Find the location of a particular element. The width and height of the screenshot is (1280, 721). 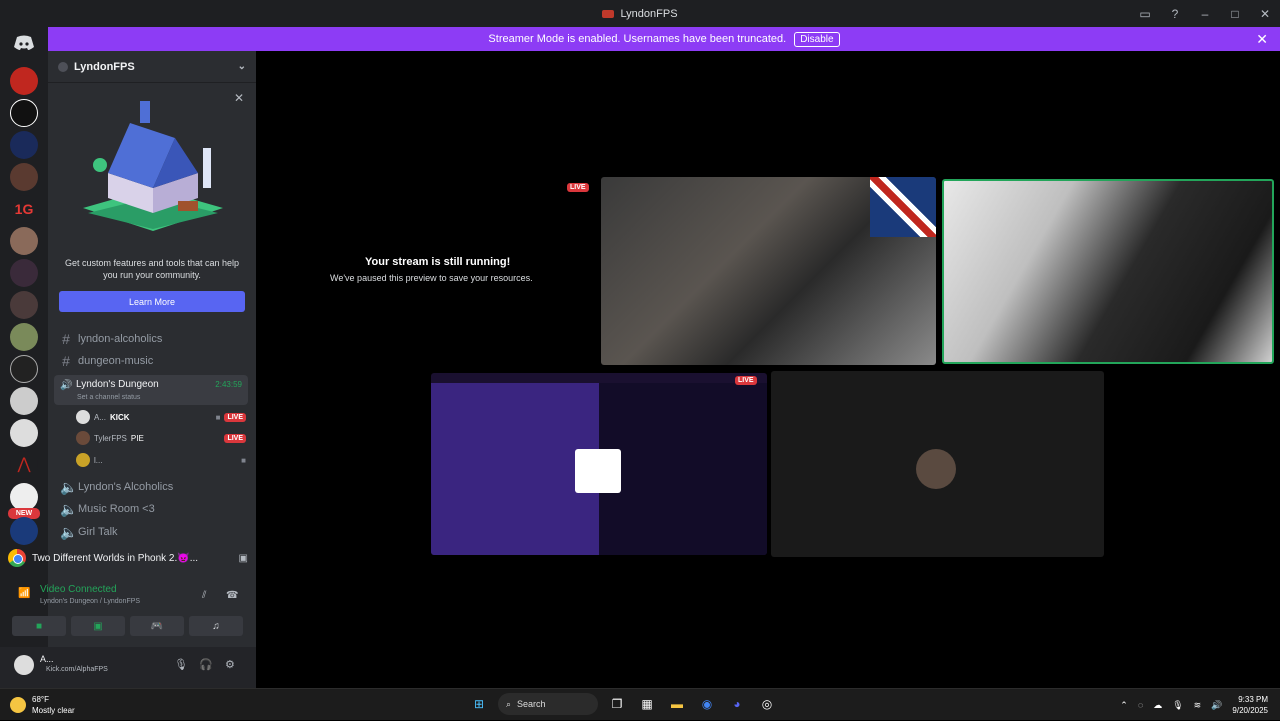

screen-icon: ▣ is located at coordinates (243, 558).